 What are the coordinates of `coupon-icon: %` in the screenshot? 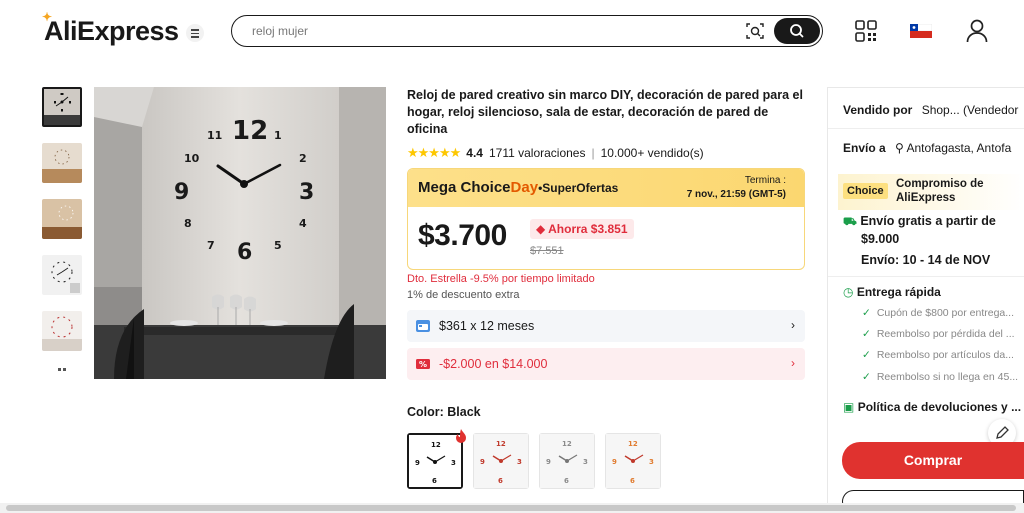 It's located at (423, 364).